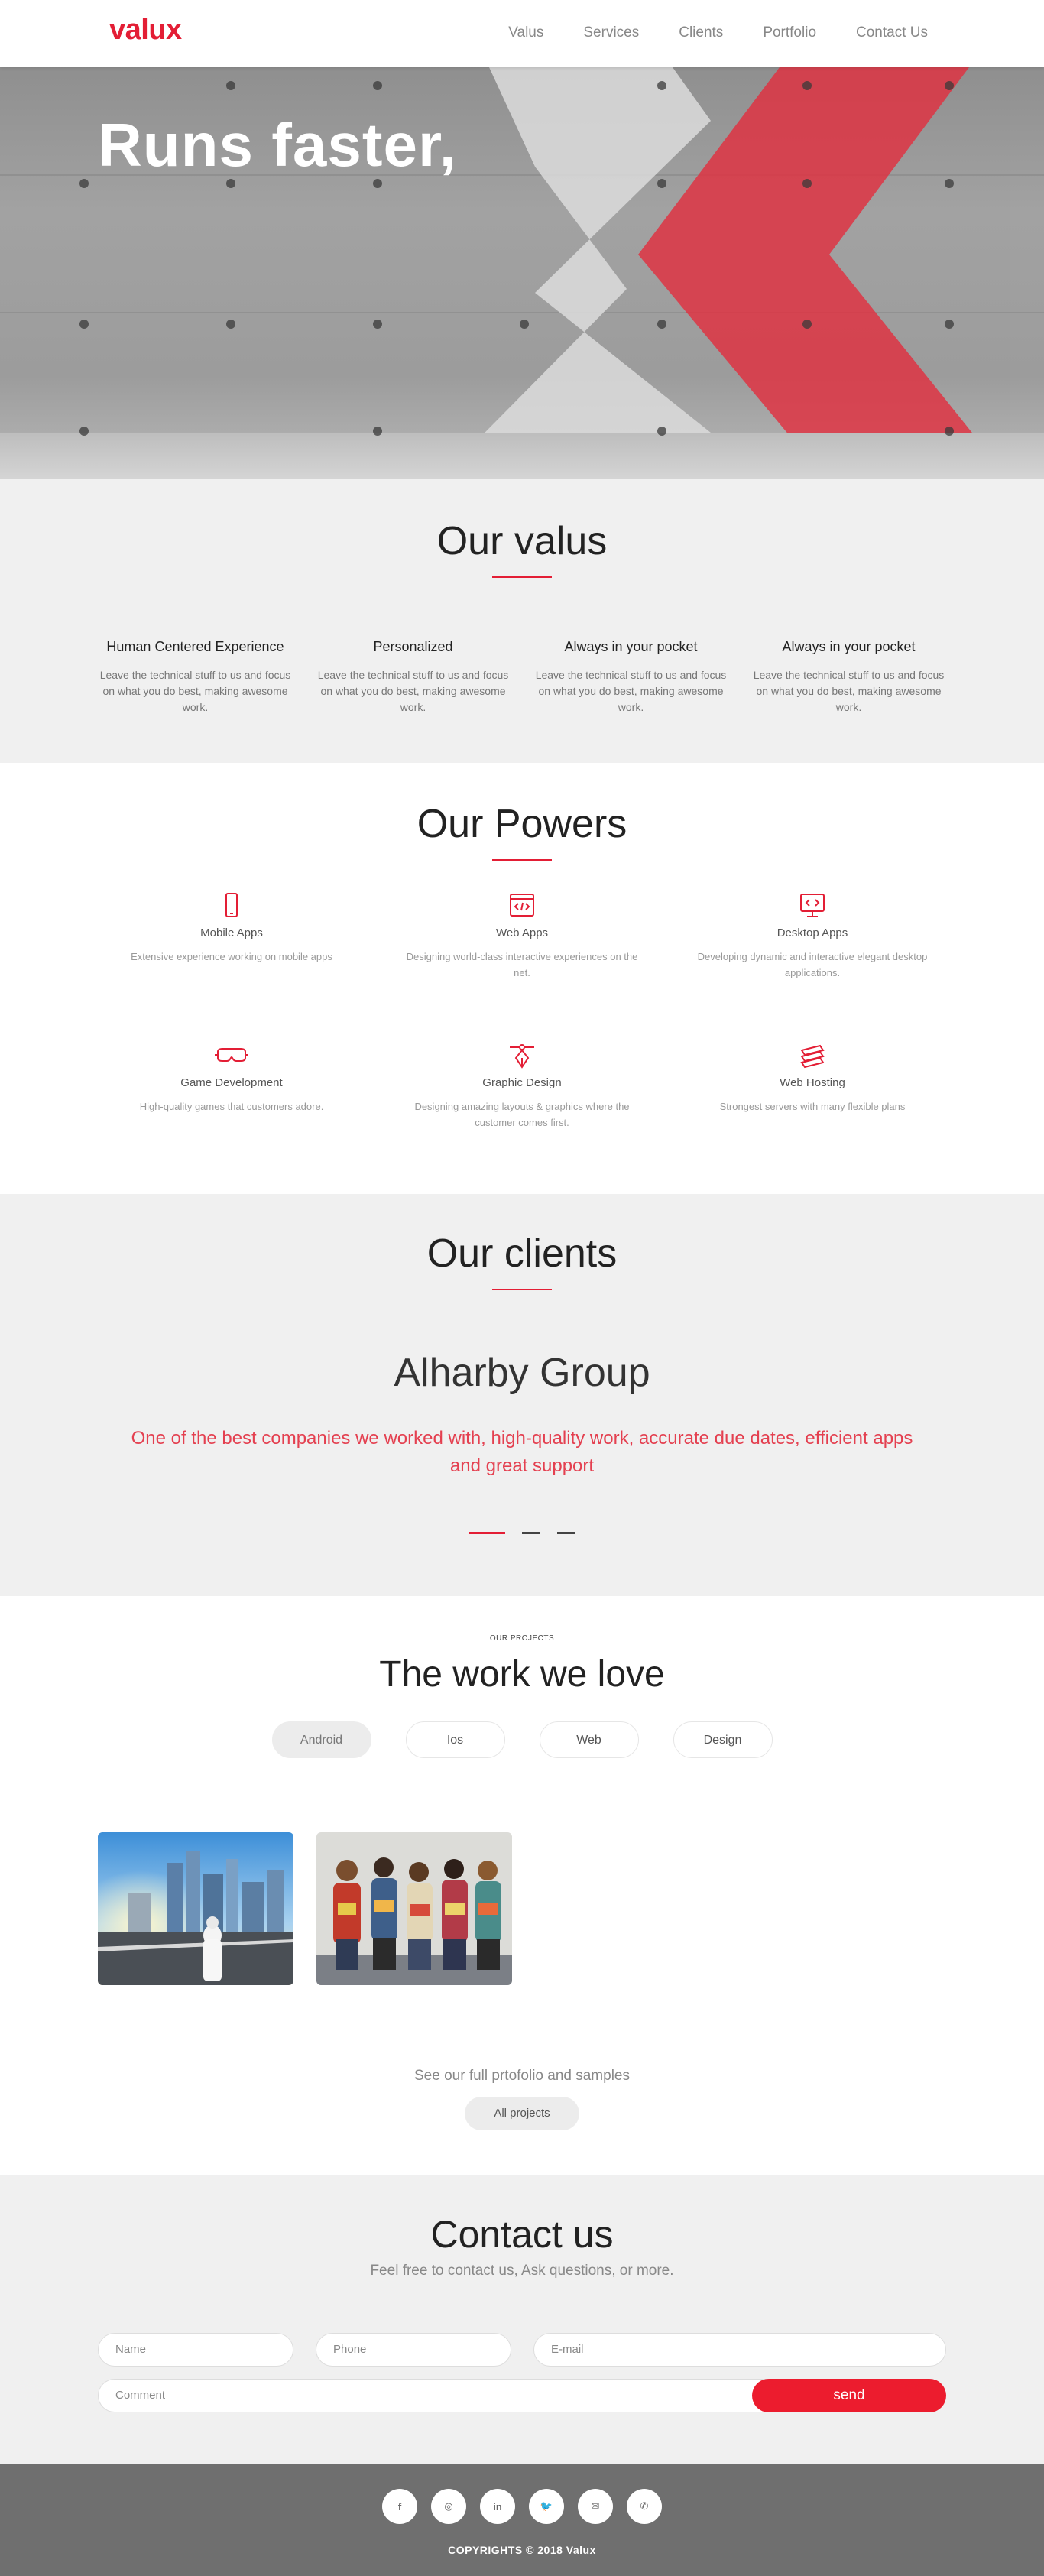 This screenshot has height=2576, width=1044. Describe the element at coordinates (321, 1739) in the screenshot. I see `filter-android: Android` at that location.